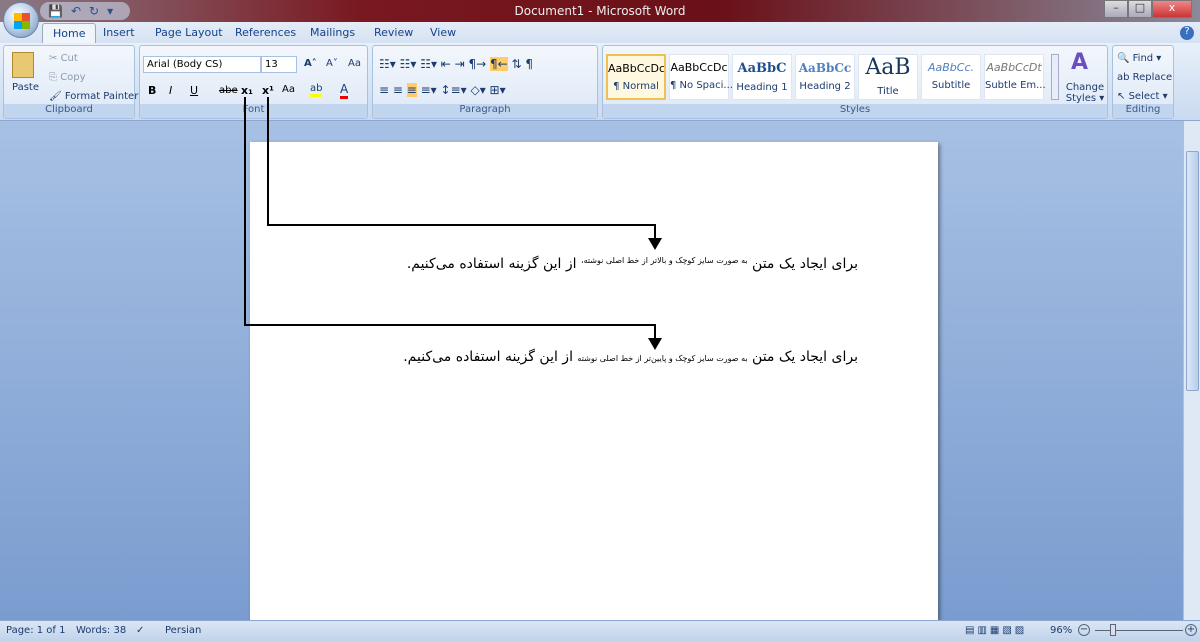 The image size is (1200, 641). I want to click on style-name: Subtitle, so click(951, 85).